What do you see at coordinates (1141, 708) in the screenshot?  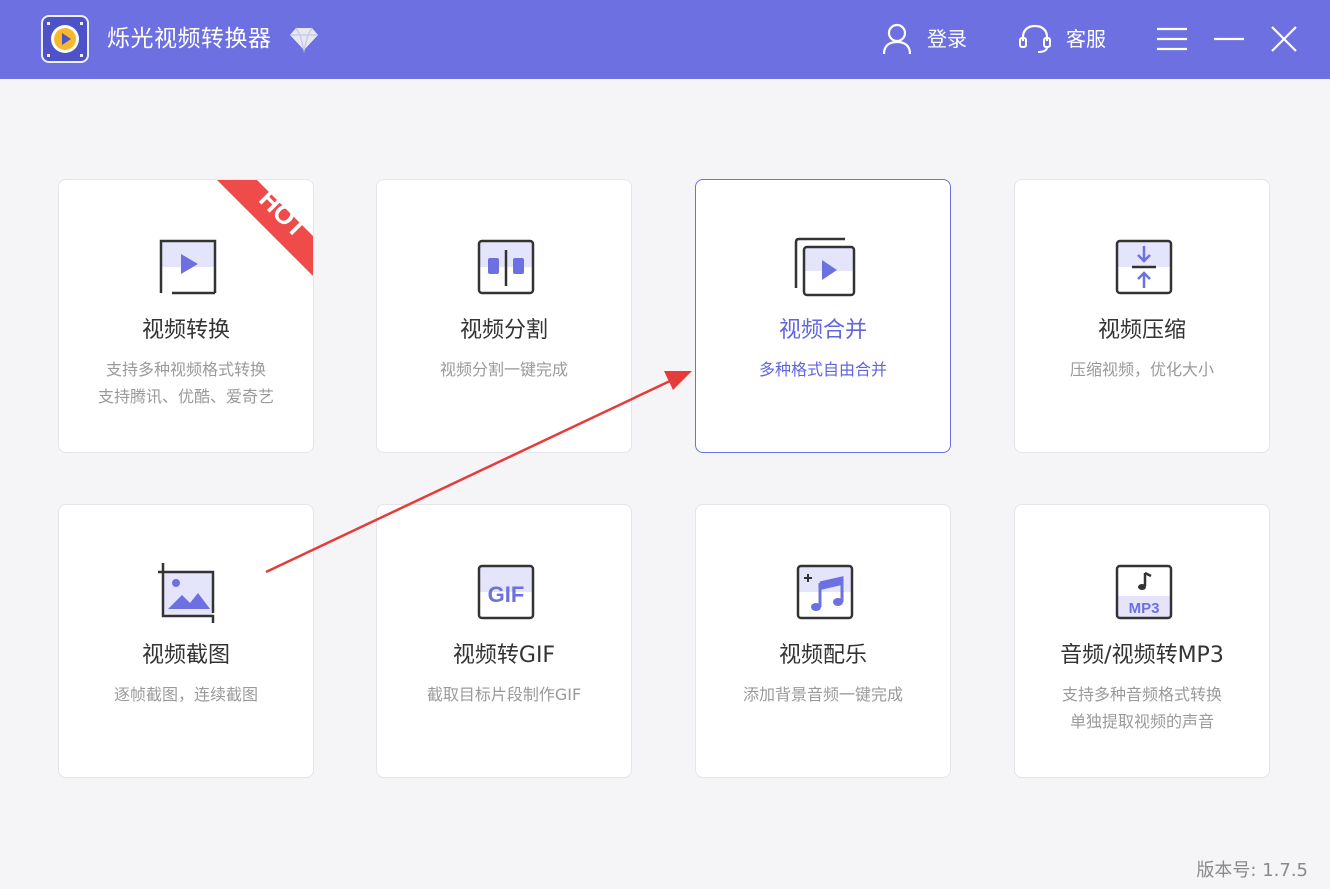 I see `card-desc: 支持多种音频格式转换 单独提取视频的声音` at bounding box center [1141, 708].